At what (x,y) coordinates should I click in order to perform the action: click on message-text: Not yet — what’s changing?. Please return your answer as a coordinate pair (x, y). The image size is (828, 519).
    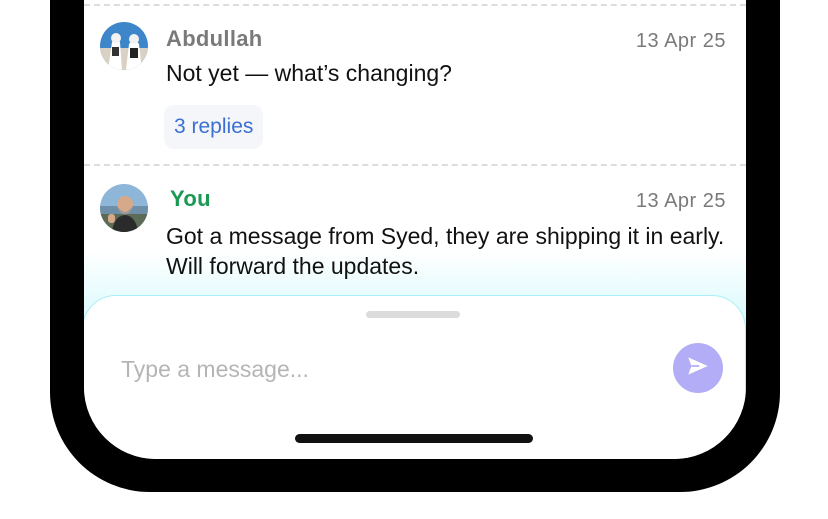
    Looking at the image, I should click on (309, 73).